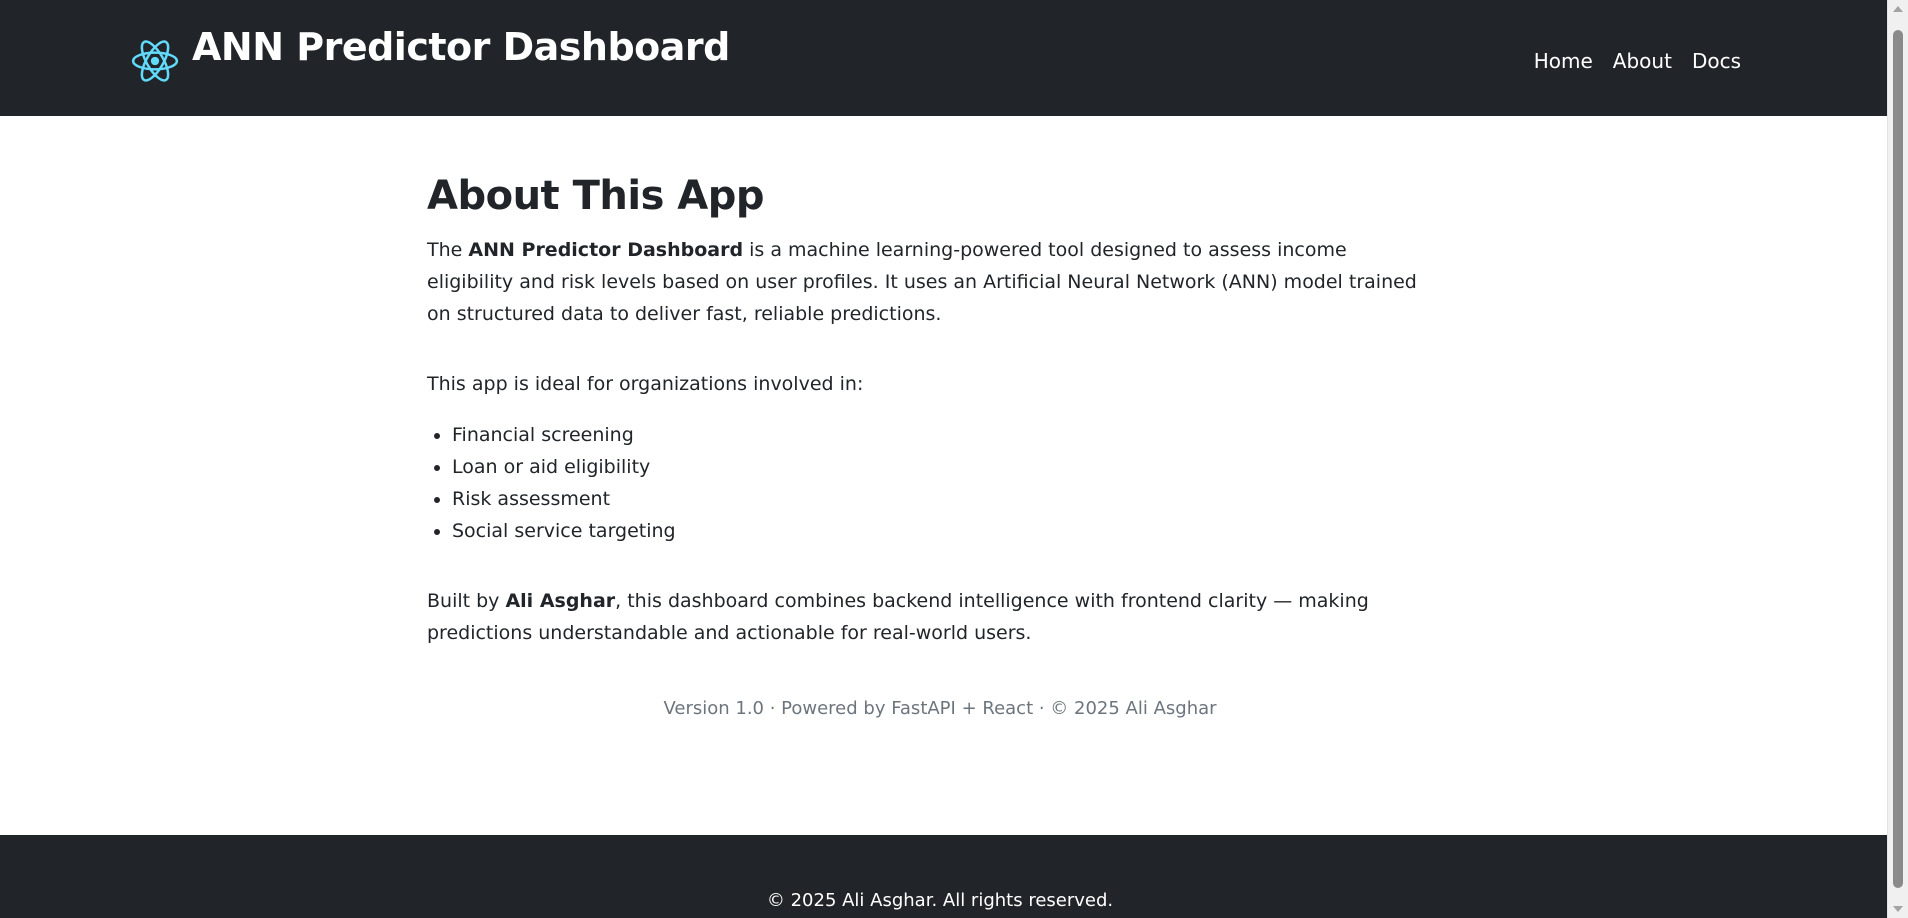  I want to click on intro-text-pre: The, so click(448, 250).